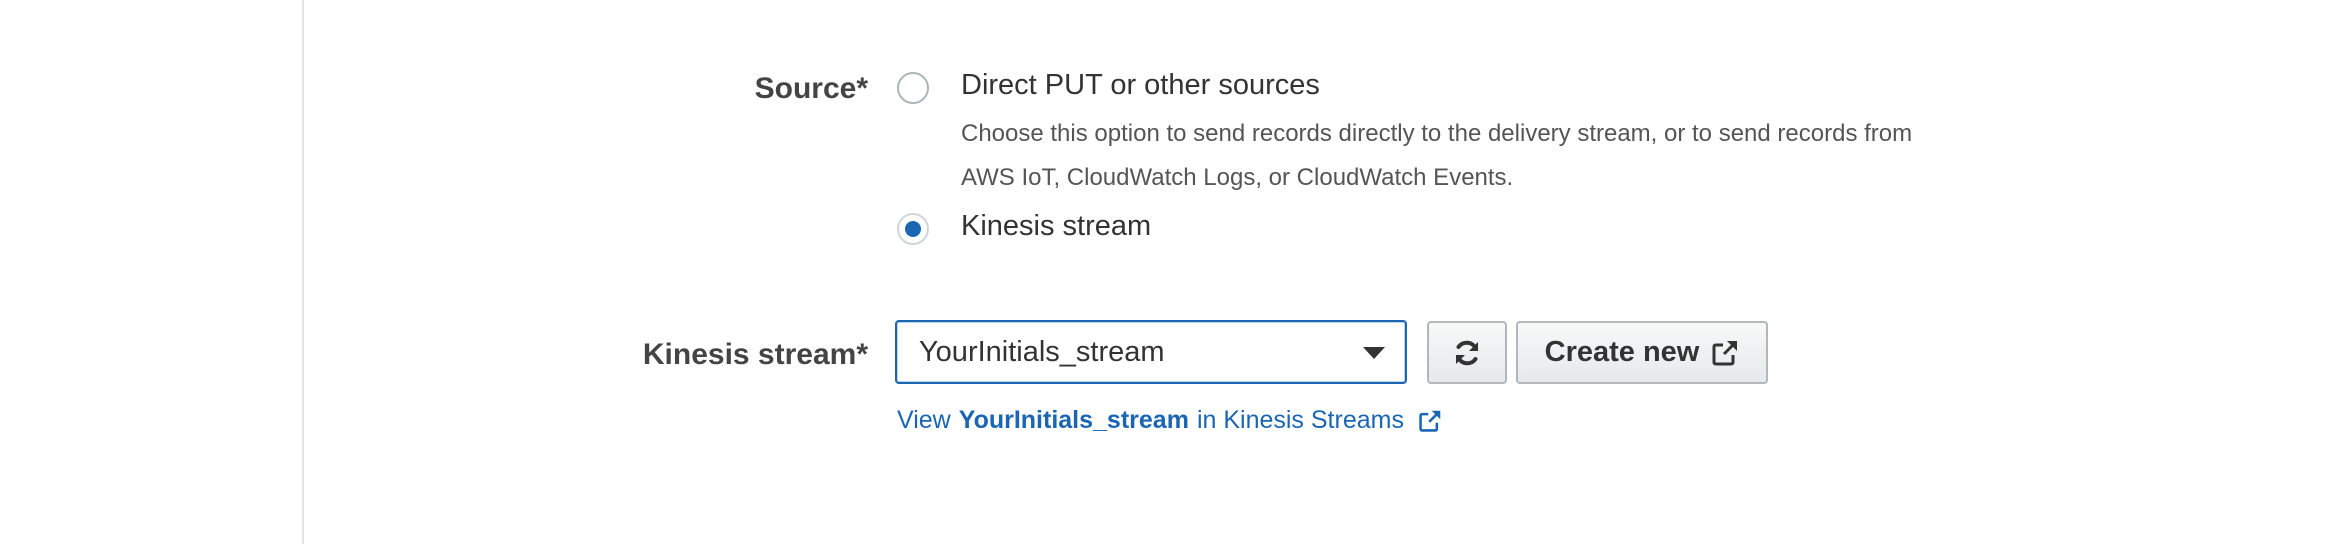  I want to click on kinesis-stream-select-value: YourInitials_stream, so click(1042, 351).